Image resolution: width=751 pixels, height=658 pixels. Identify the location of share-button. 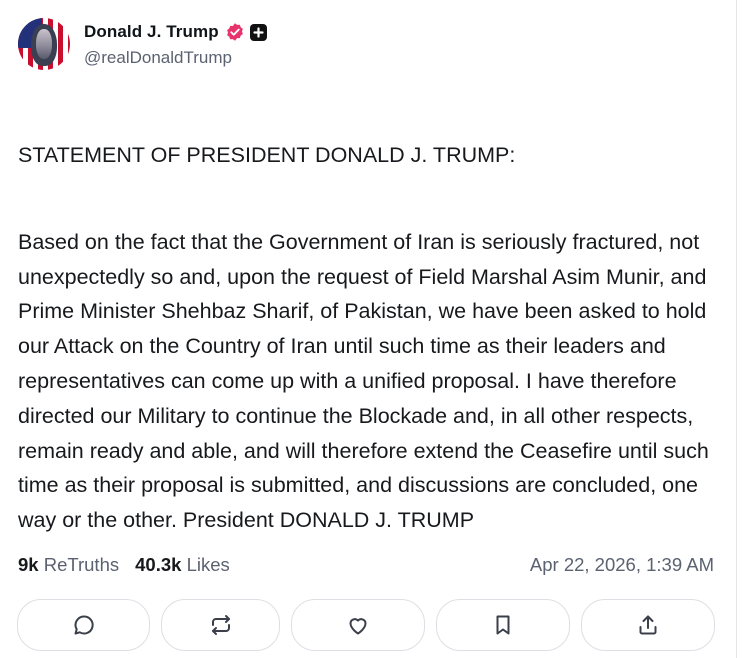
(648, 625).